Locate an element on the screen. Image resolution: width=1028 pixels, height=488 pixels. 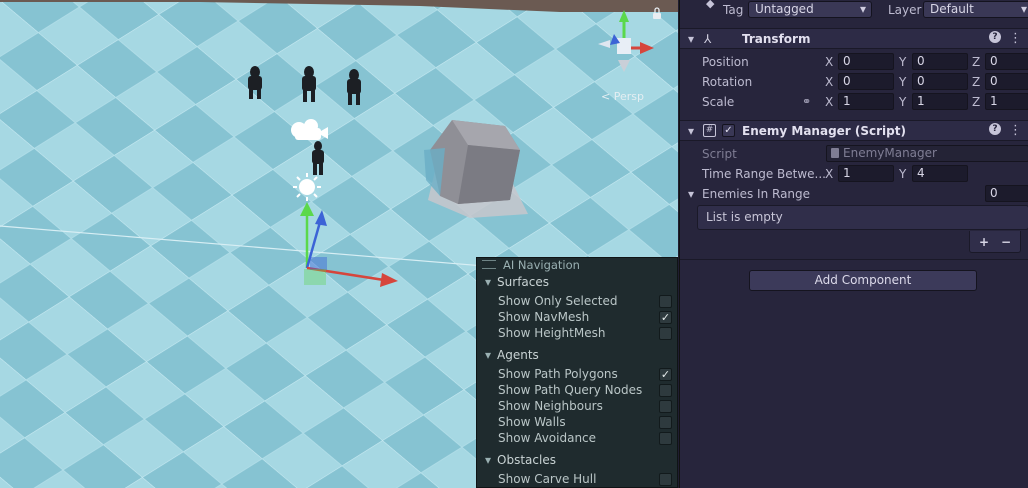
show-only-selected-checkbox is located at coordinates (665, 301).